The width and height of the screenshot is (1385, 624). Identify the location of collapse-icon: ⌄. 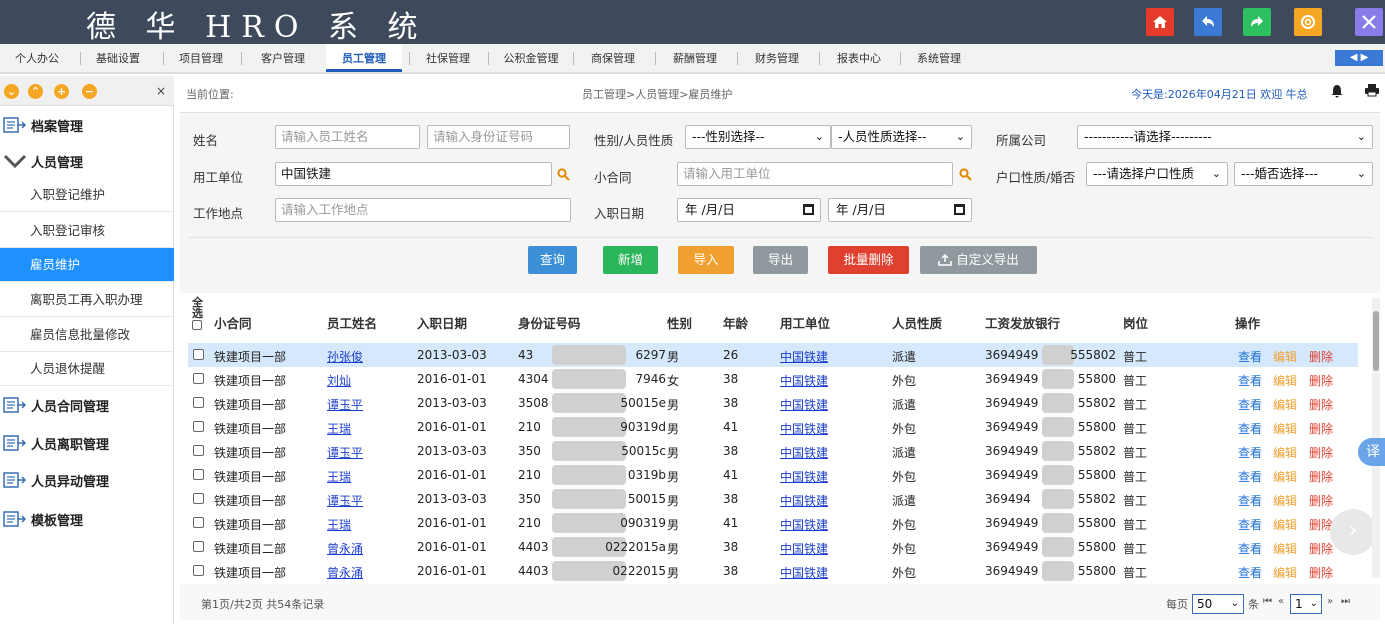
(11, 91).